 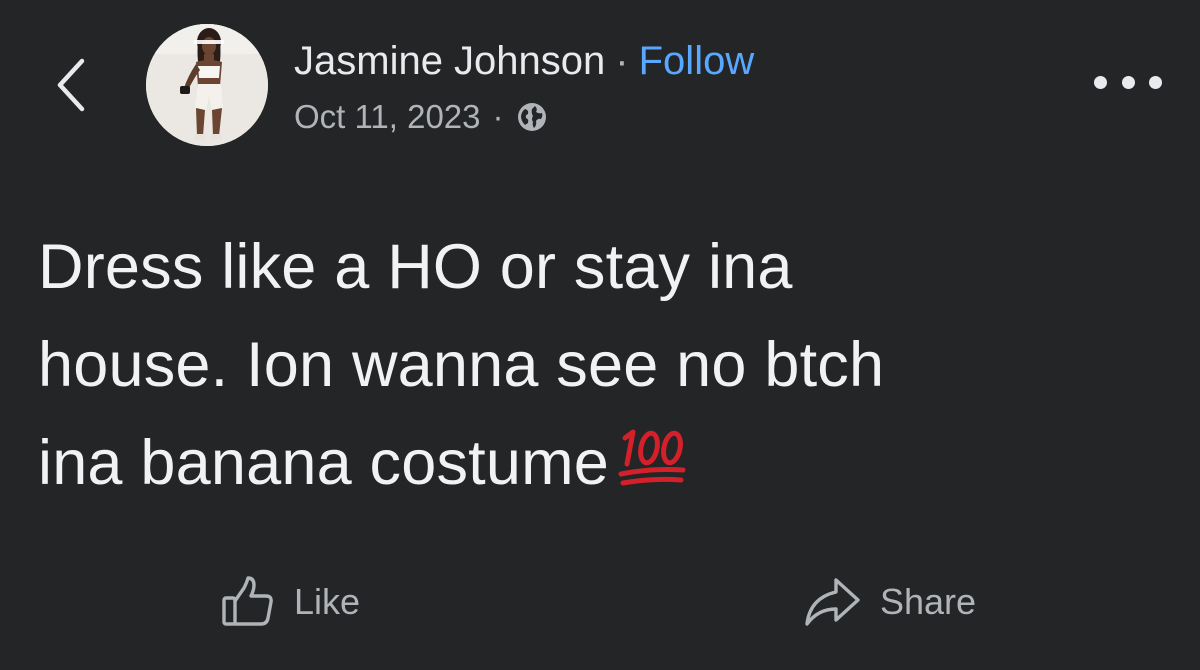 What do you see at coordinates (928, 601) in the screenshot?
I see `share-label: Share` at bounding box center [928, 601].